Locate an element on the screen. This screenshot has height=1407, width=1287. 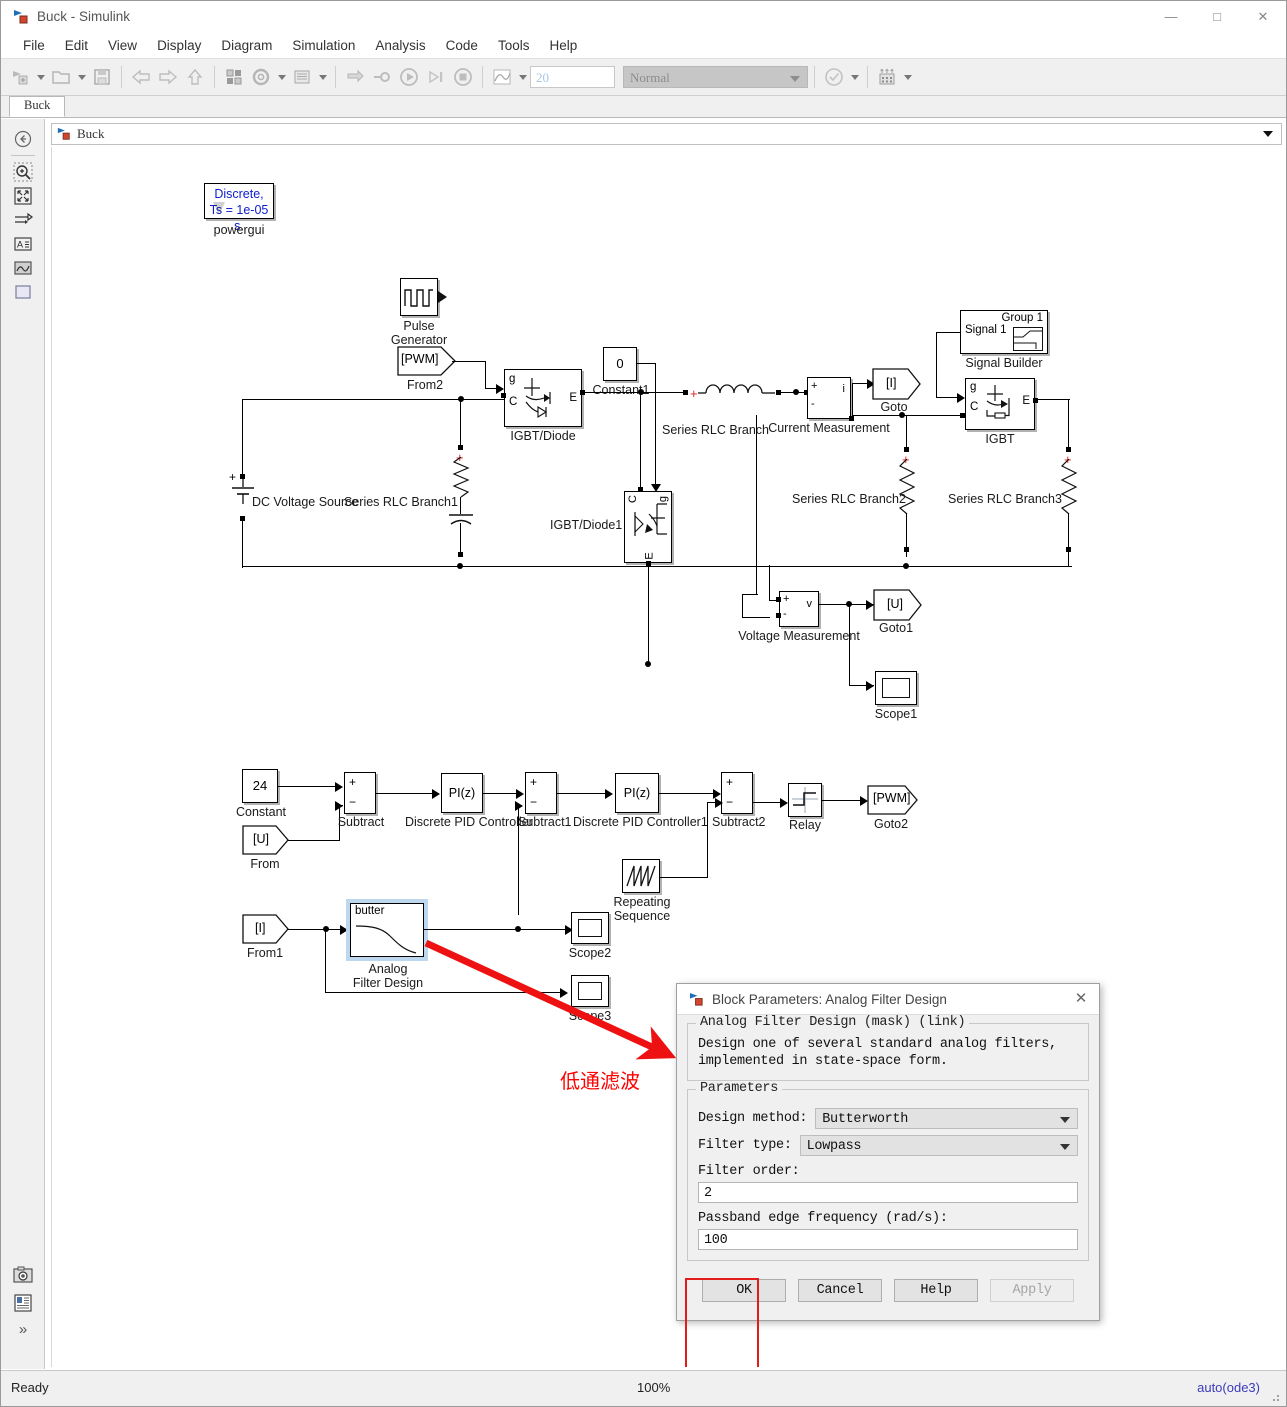
model-config-dropdown-icon is located at coordinates (281, 77).